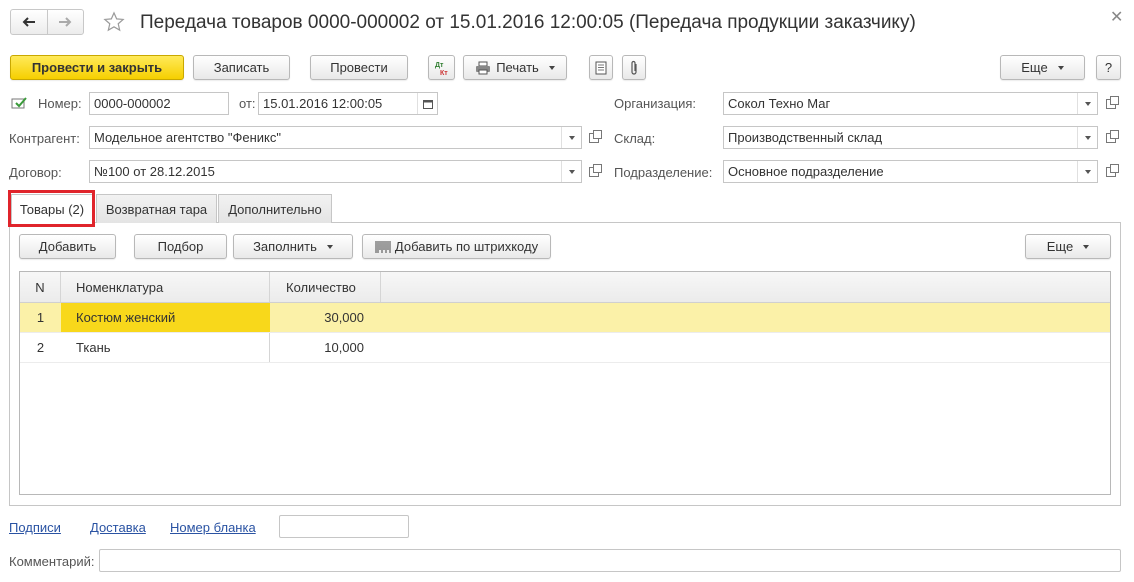 The width and height of the screenshot is (1134, 582). What do you see at coordinates (180, 246) in the screenshot?
I see `pick-button: Подбор` at bounding box center [180, 246].